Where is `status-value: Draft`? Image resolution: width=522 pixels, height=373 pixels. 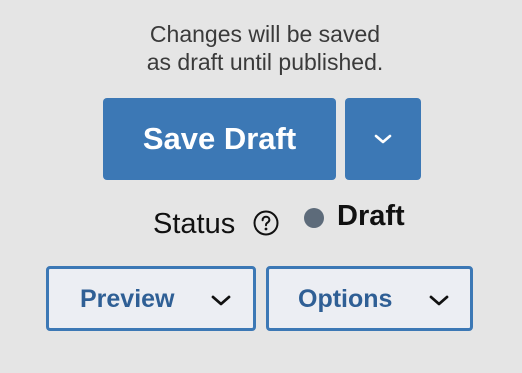
status-value: Draft is located at coordinates (371, 216).